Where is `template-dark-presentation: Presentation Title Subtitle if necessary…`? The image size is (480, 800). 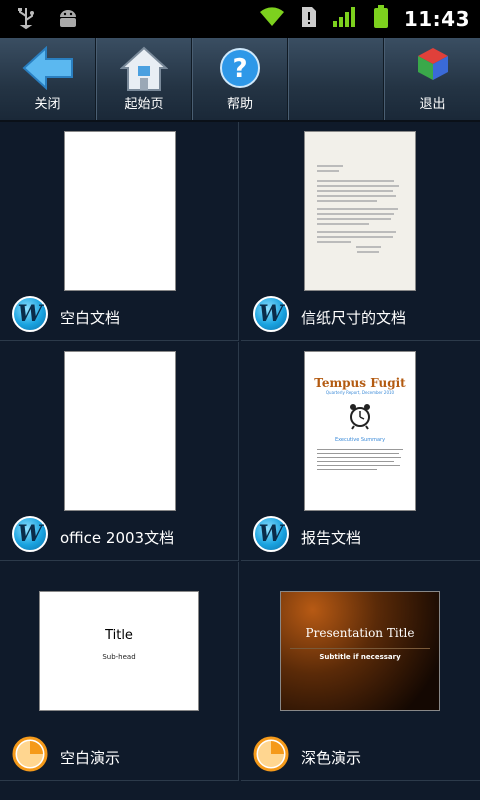 template-dark-presentation: Presentation Title Subtitle if necessary… is located at coordinates (360, 671).